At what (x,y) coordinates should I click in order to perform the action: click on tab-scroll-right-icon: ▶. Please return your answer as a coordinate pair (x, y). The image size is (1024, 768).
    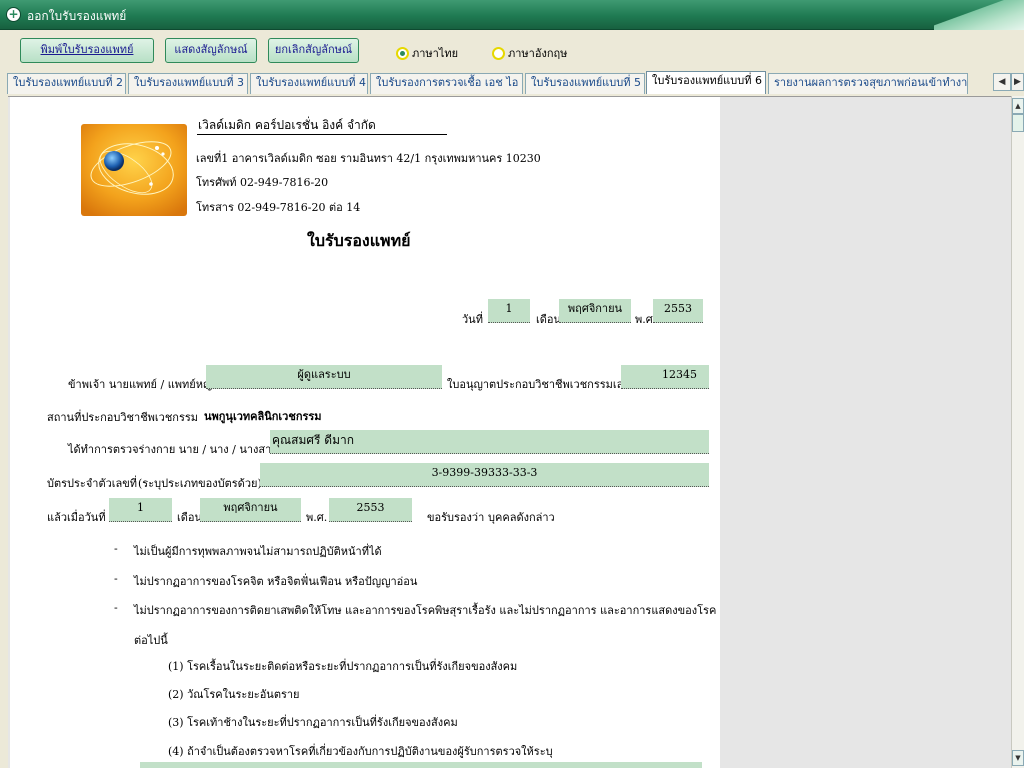
    Looking at the image, I should click on (1017, 82).